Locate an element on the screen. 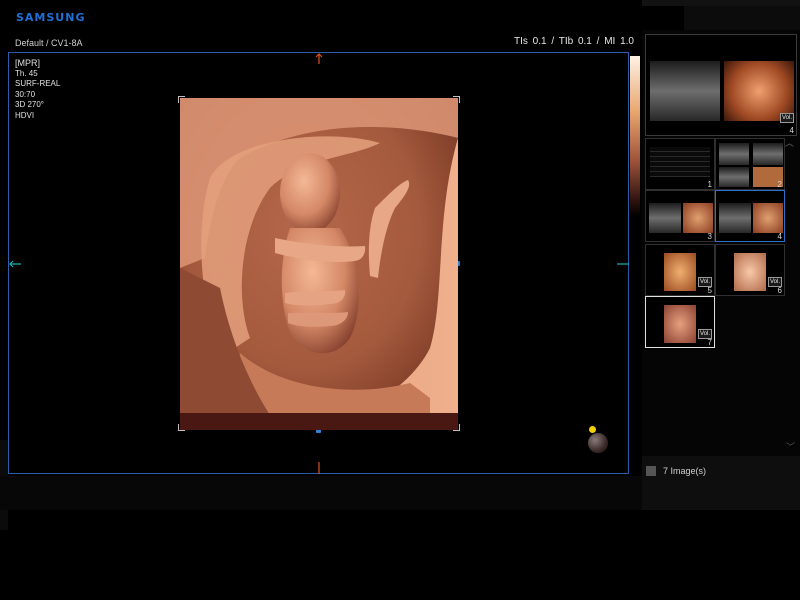 Image resolution: width=800 pixels, height=600 pixels. image-count: 7 Image(s) is located at coordinates (685, 471).